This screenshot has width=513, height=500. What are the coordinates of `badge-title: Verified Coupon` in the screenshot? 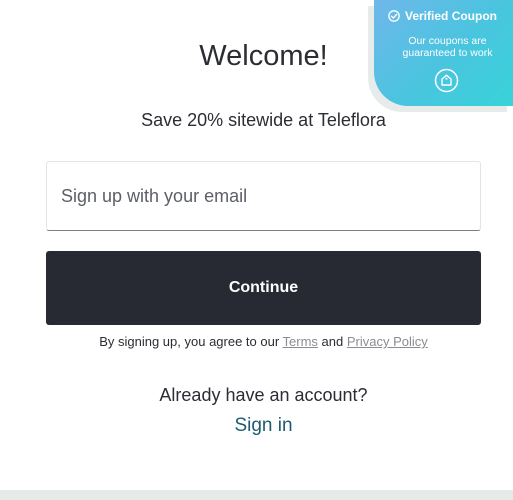 It's located at (451, 16).